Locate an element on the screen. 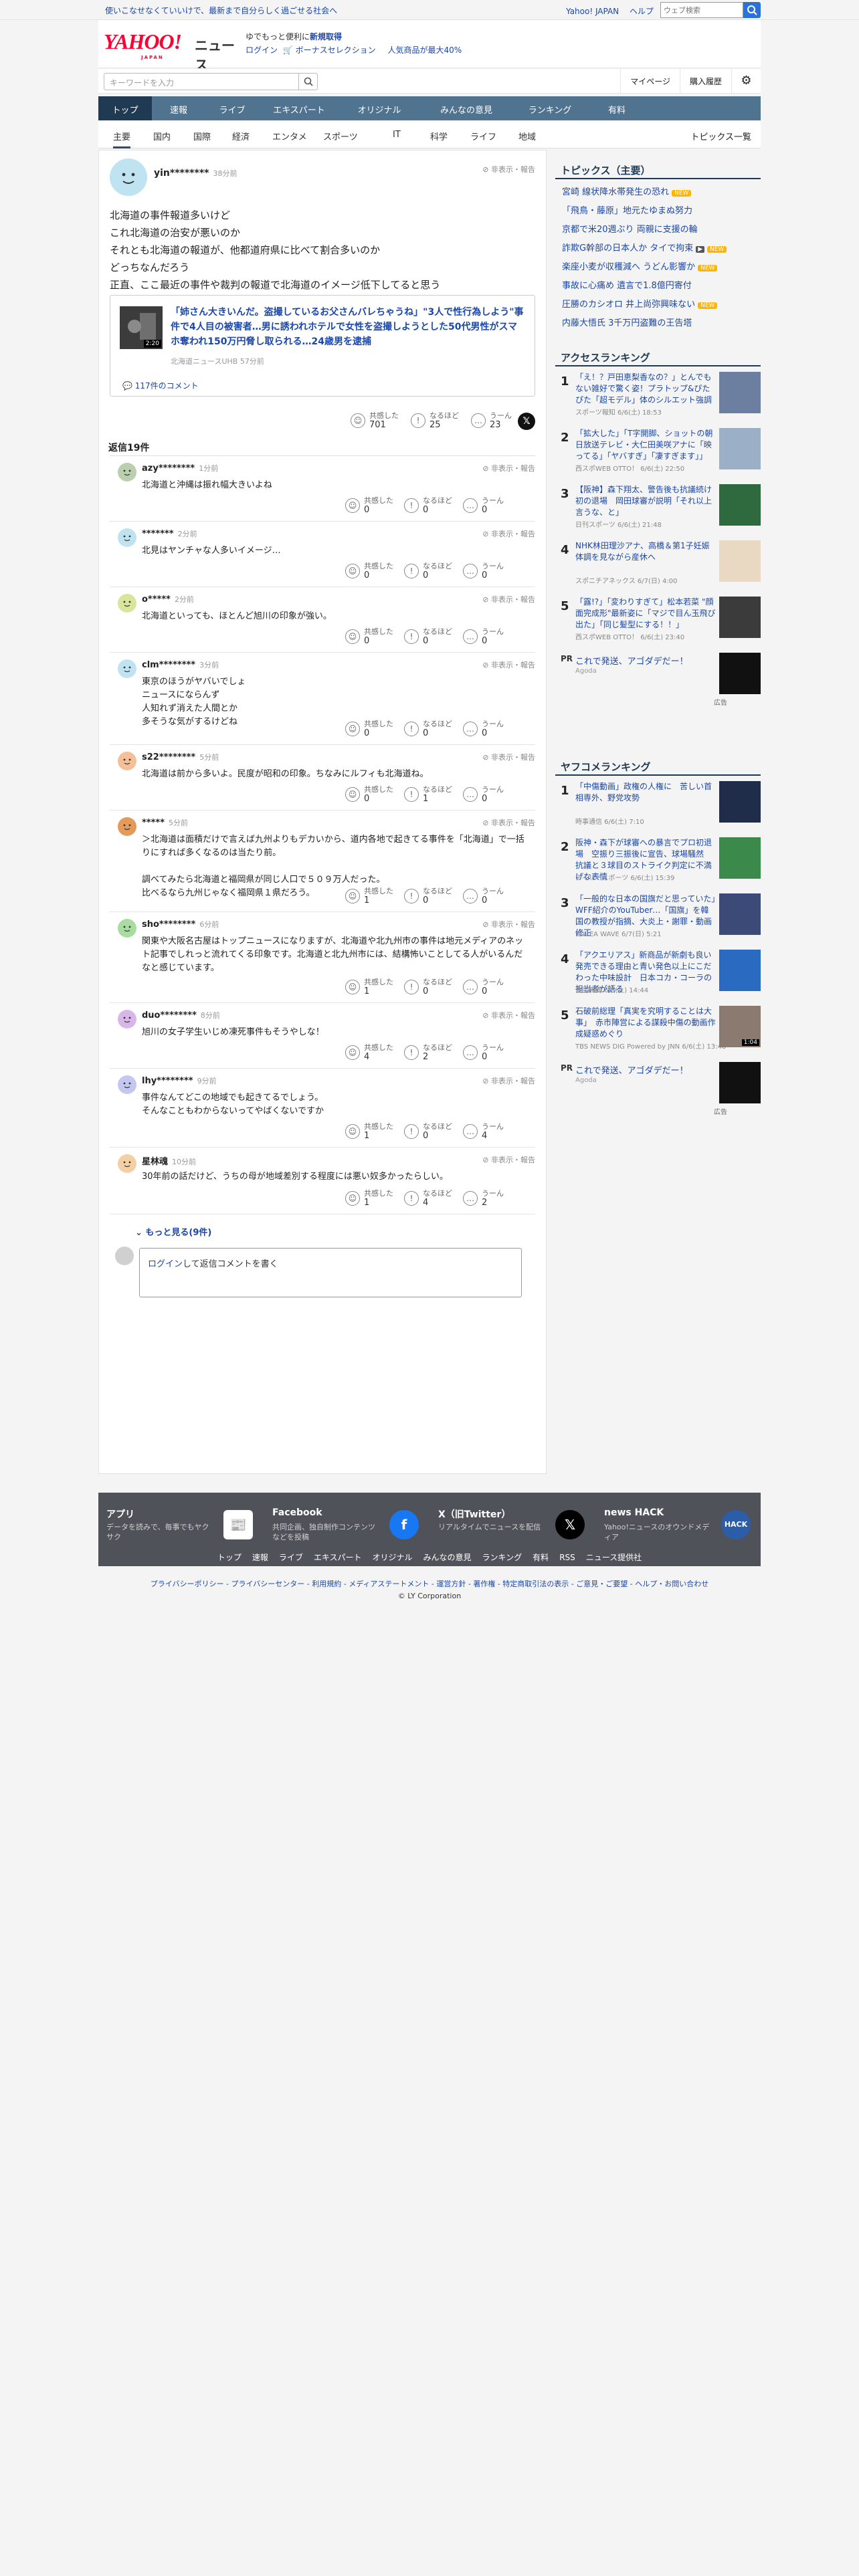 The height and width of the screenshot is (2576, 859). sale-link: 人気商品が最大40% is located at coordinates (424, 50).